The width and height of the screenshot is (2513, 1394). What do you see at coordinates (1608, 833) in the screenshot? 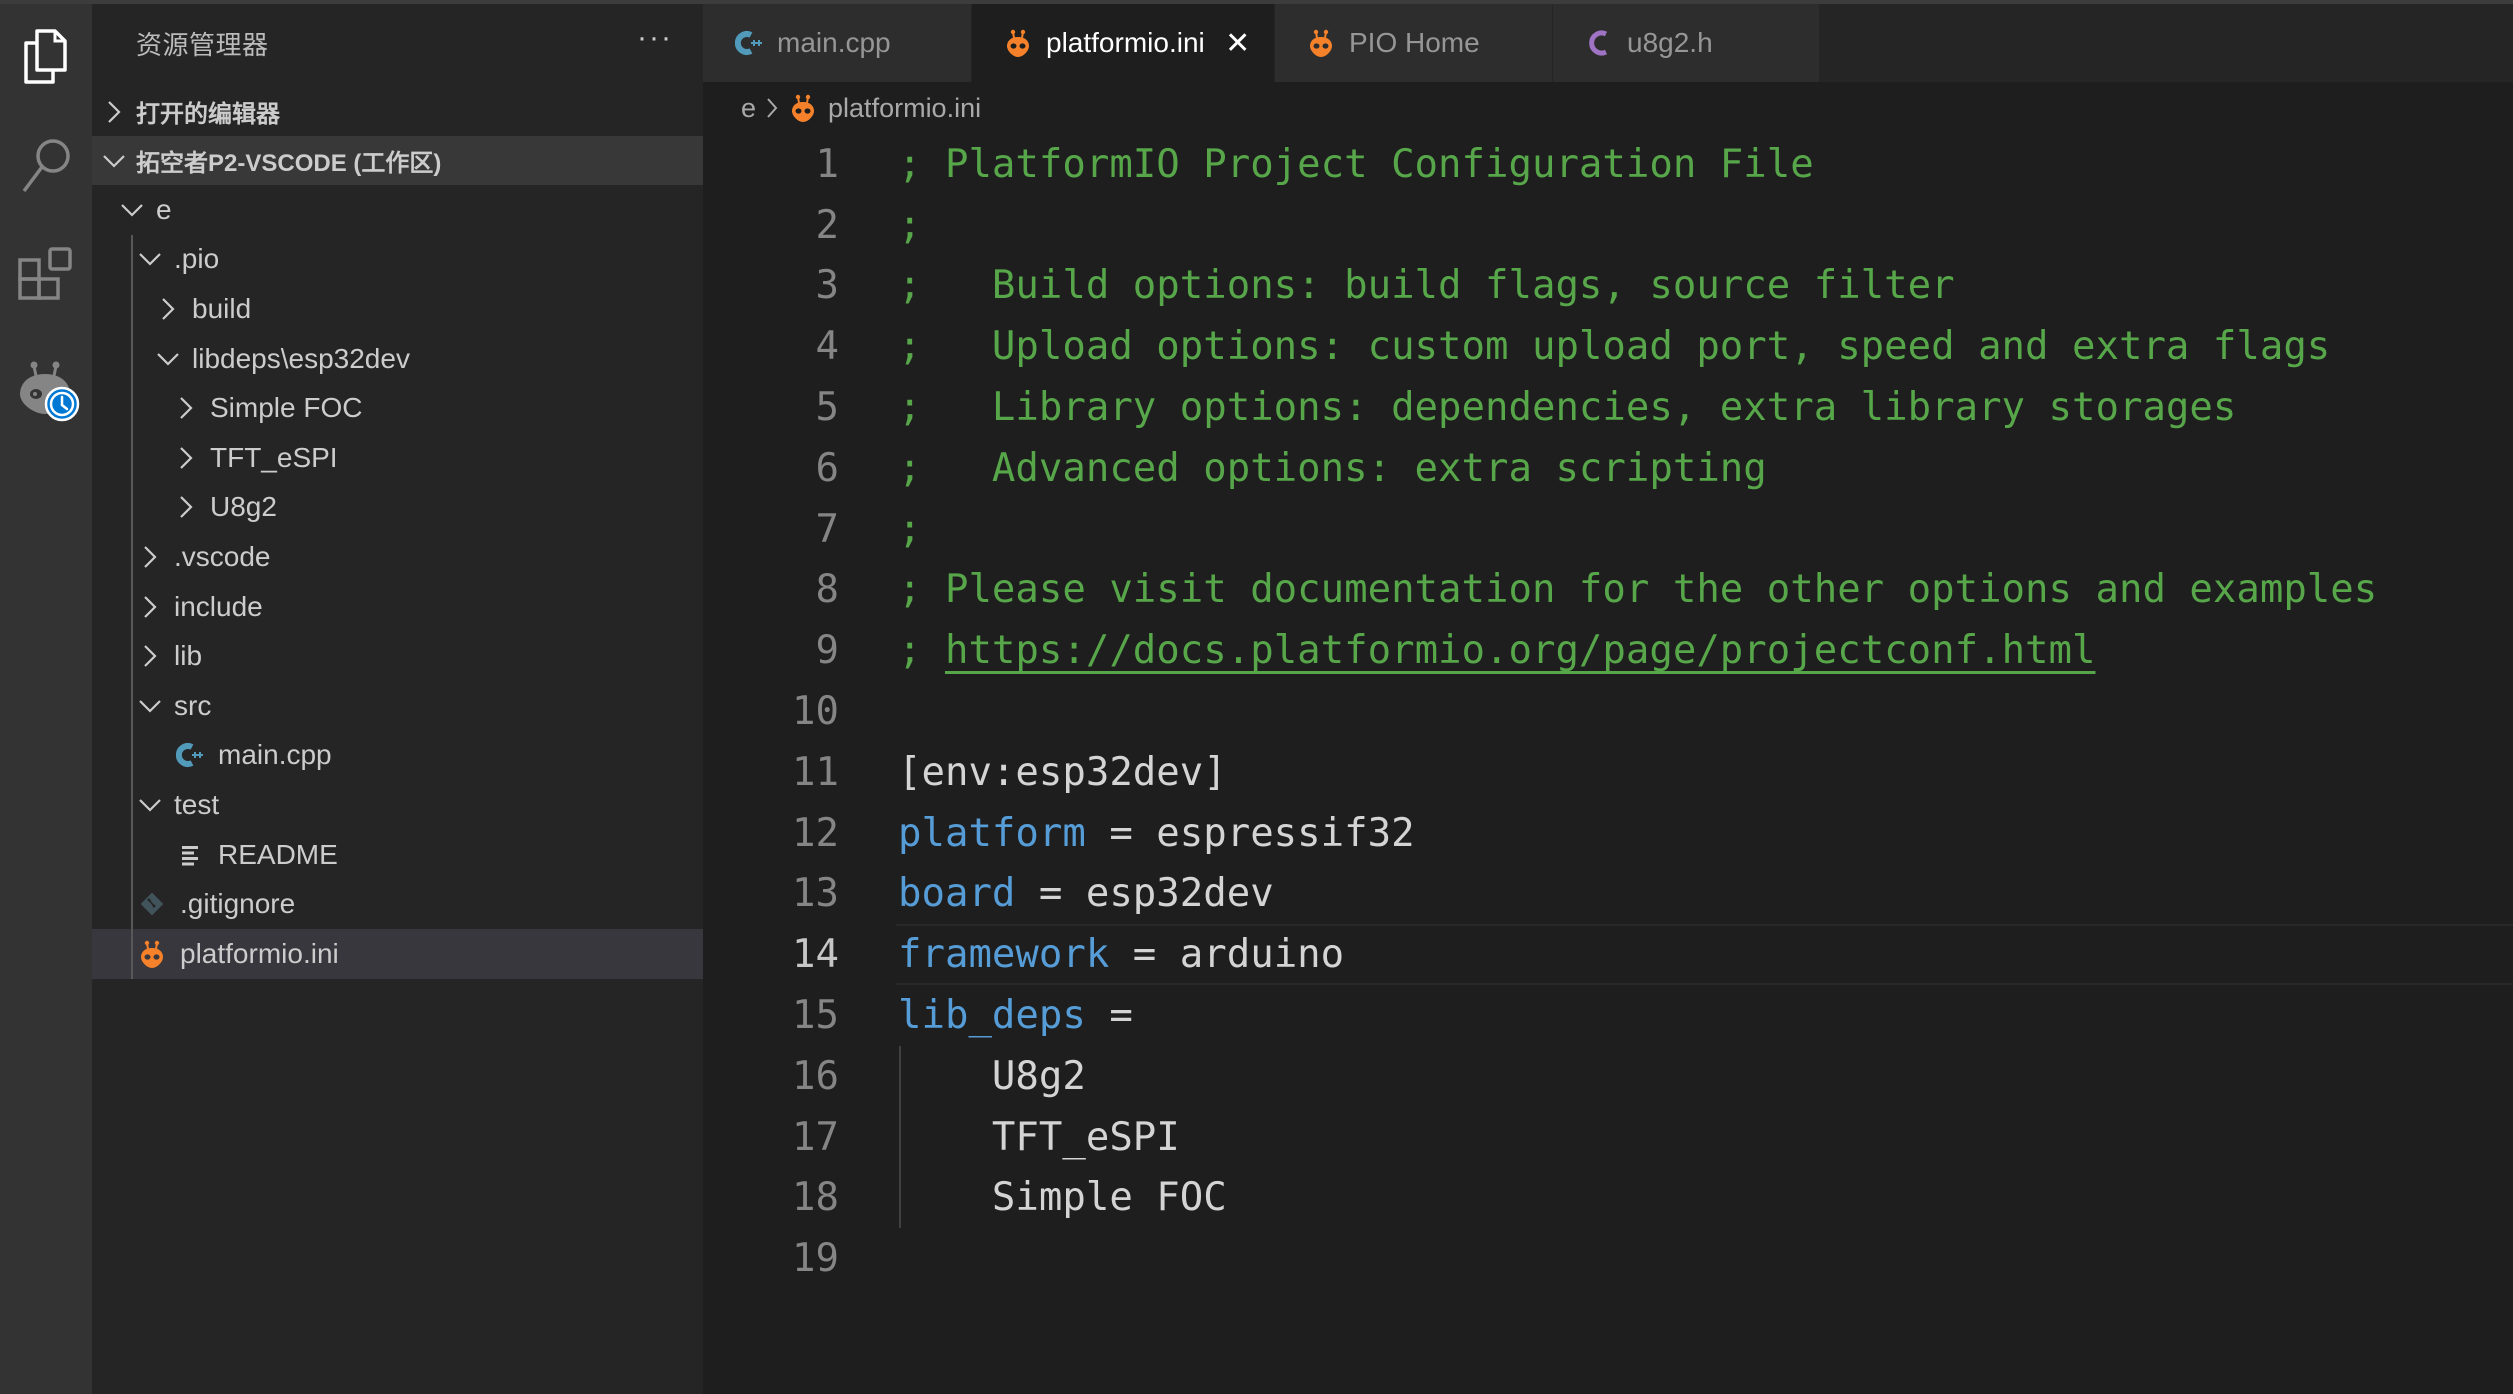
I see `code-line: 12 platform = espressif32` at bounding box center [1608, 833].